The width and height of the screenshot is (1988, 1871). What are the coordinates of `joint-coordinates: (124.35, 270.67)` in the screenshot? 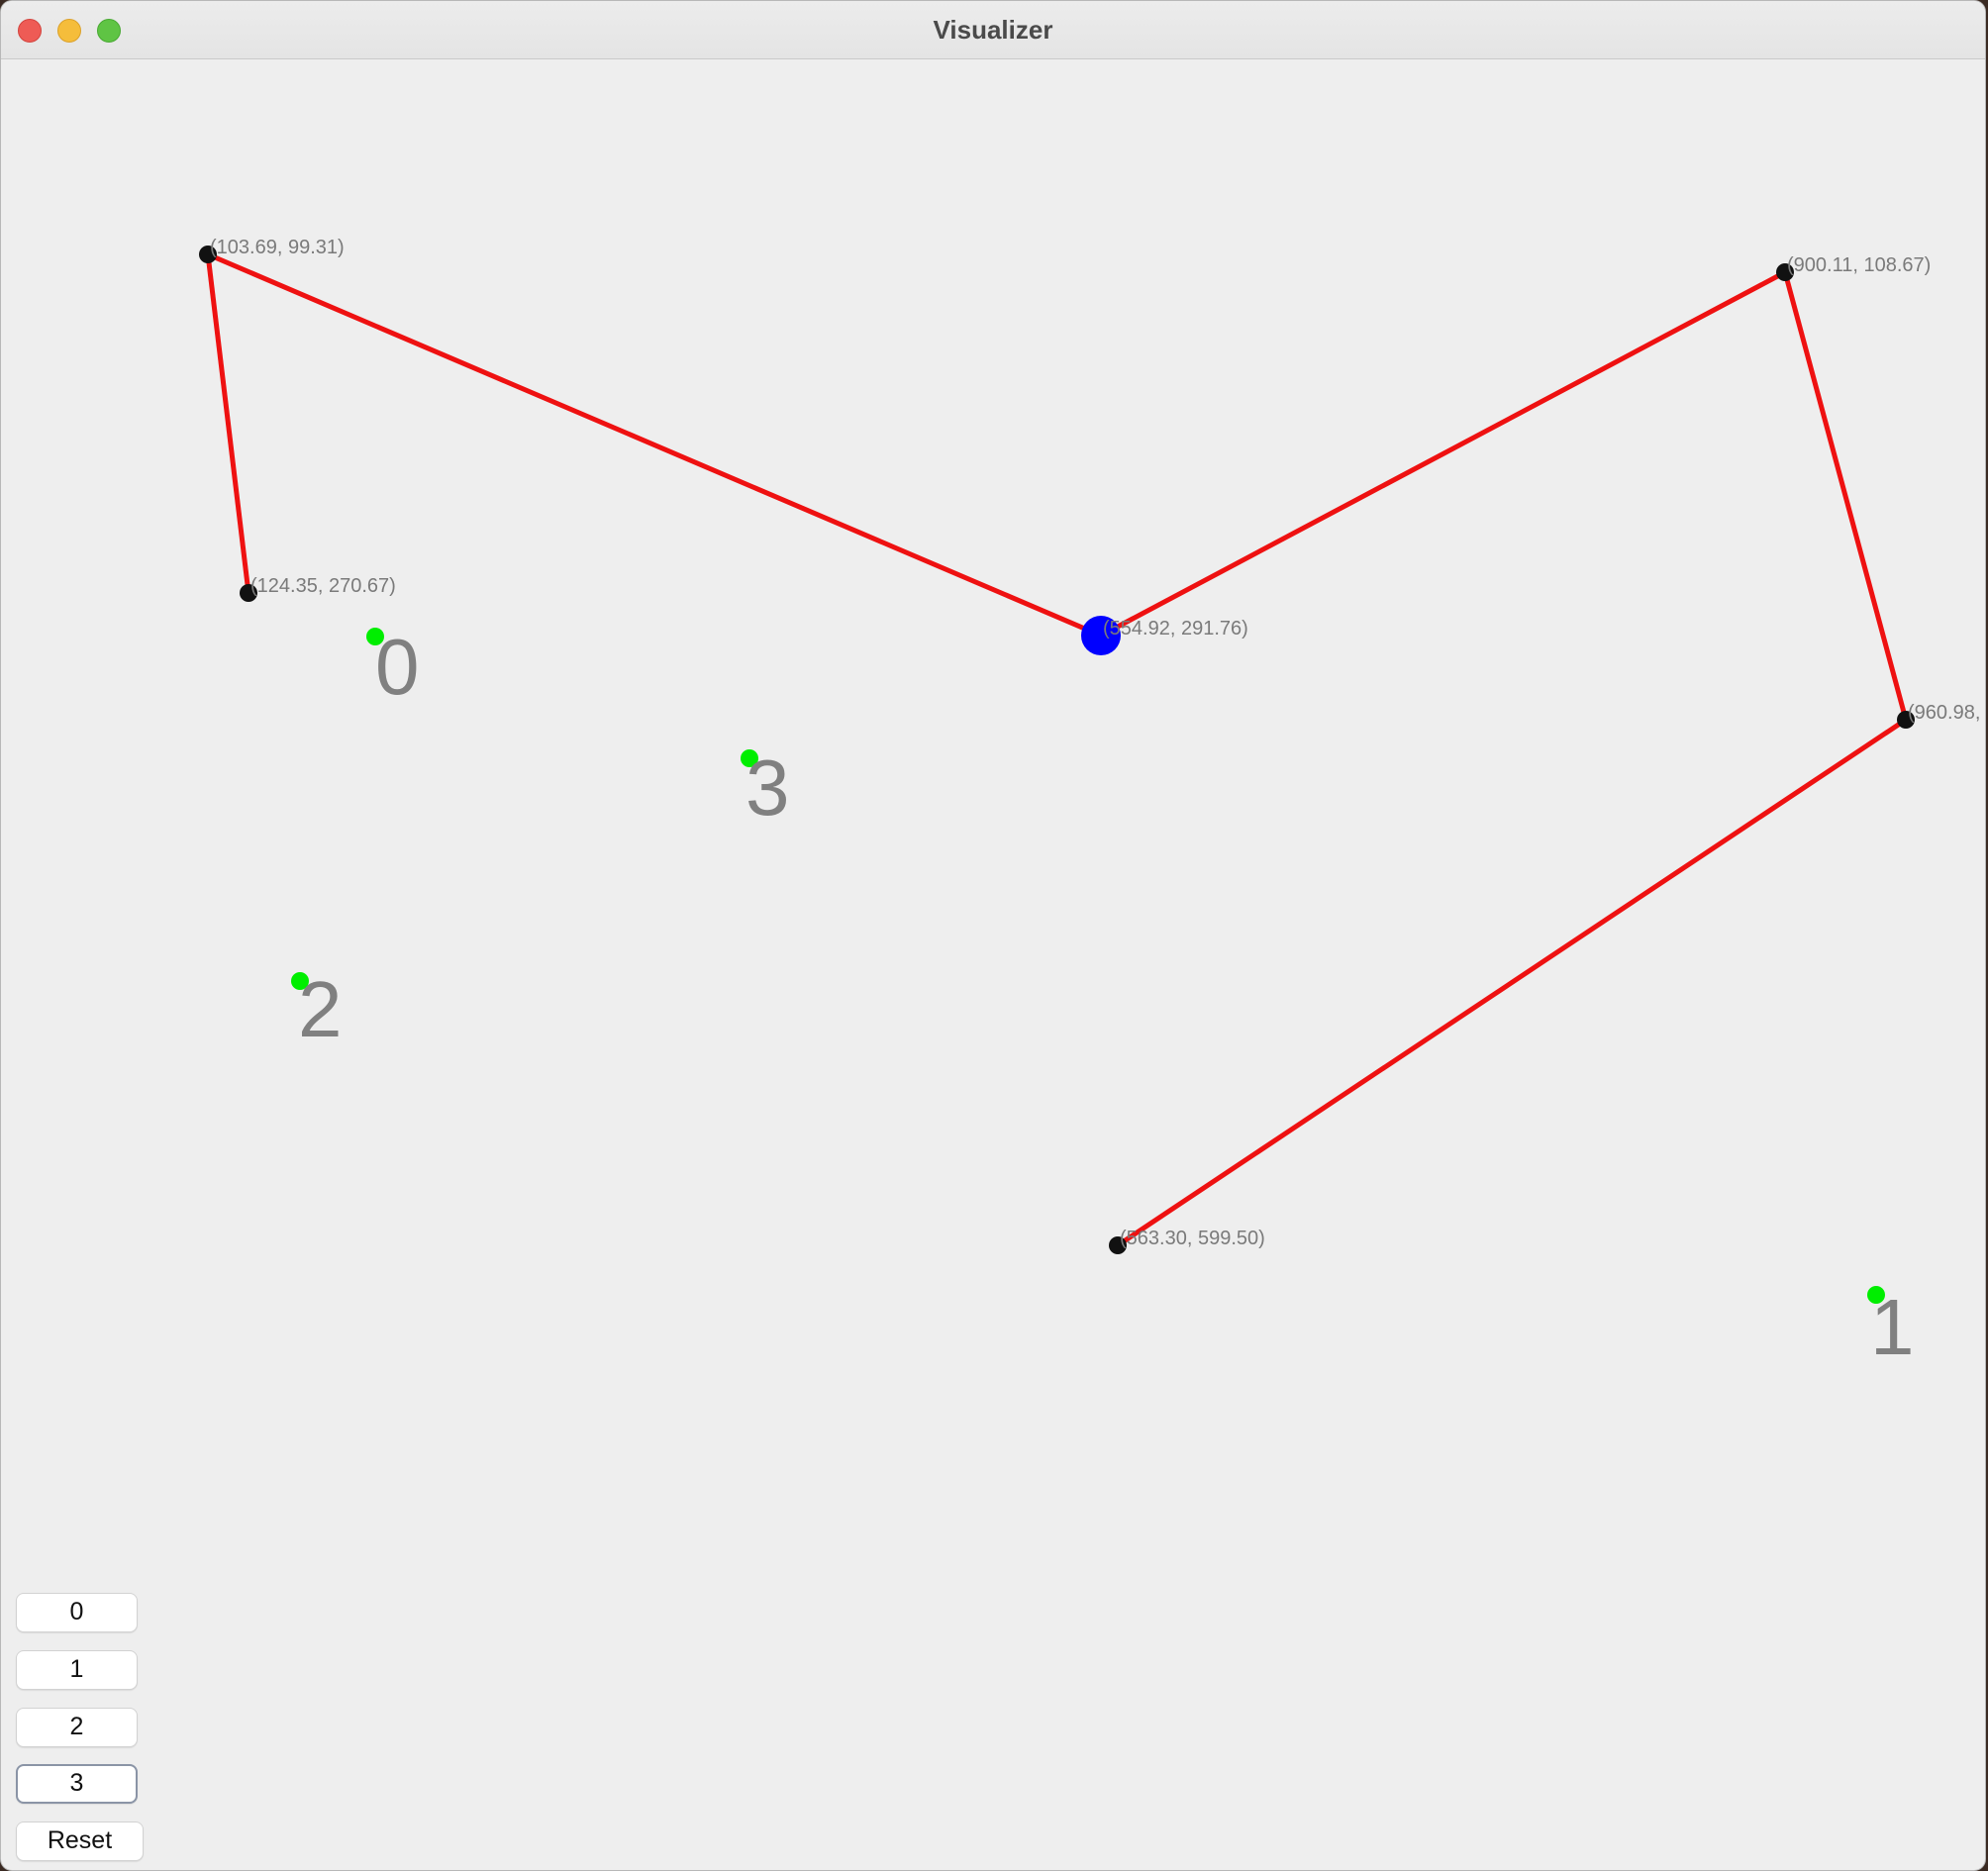 It's located at (323, 586).